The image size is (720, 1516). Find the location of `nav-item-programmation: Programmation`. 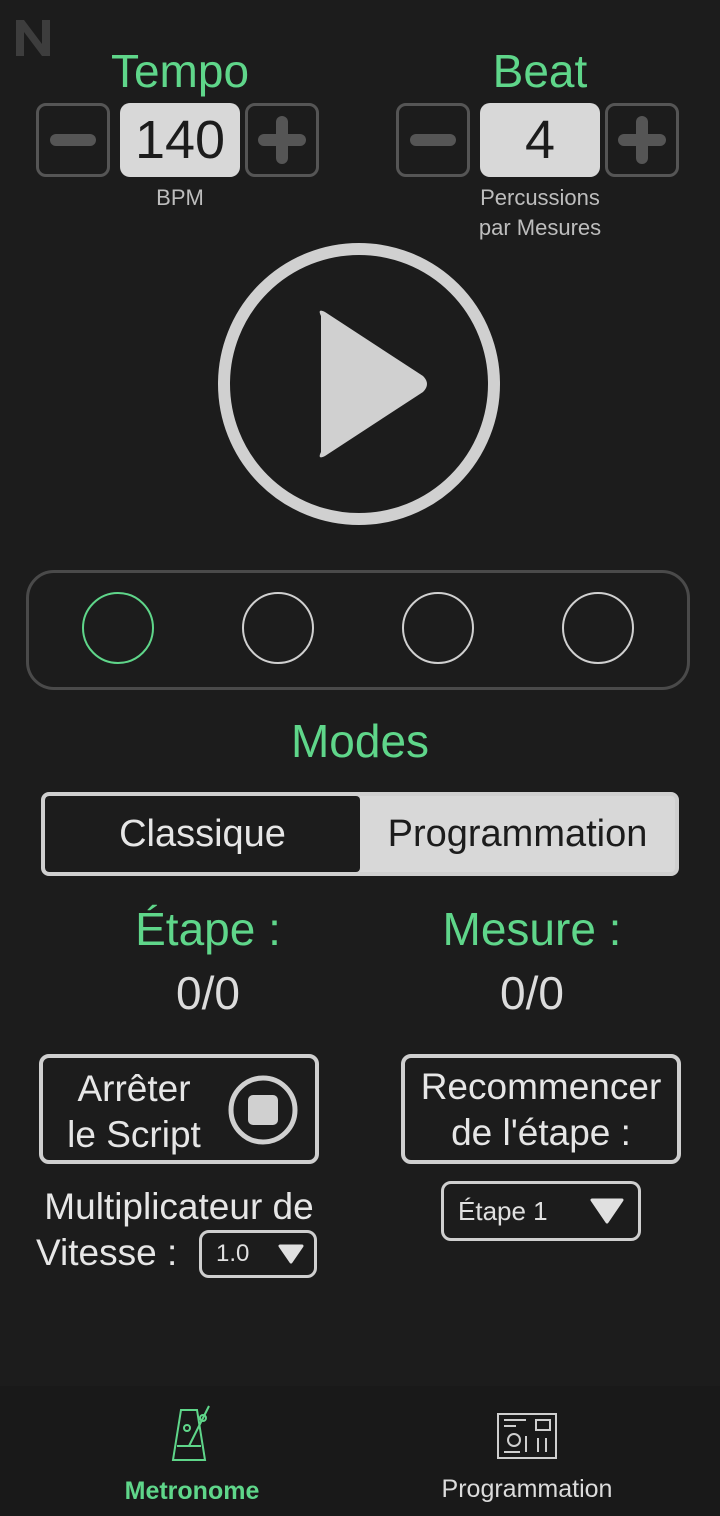

nav-item-programmation: Programmation is located at coordinates (527, 1458).